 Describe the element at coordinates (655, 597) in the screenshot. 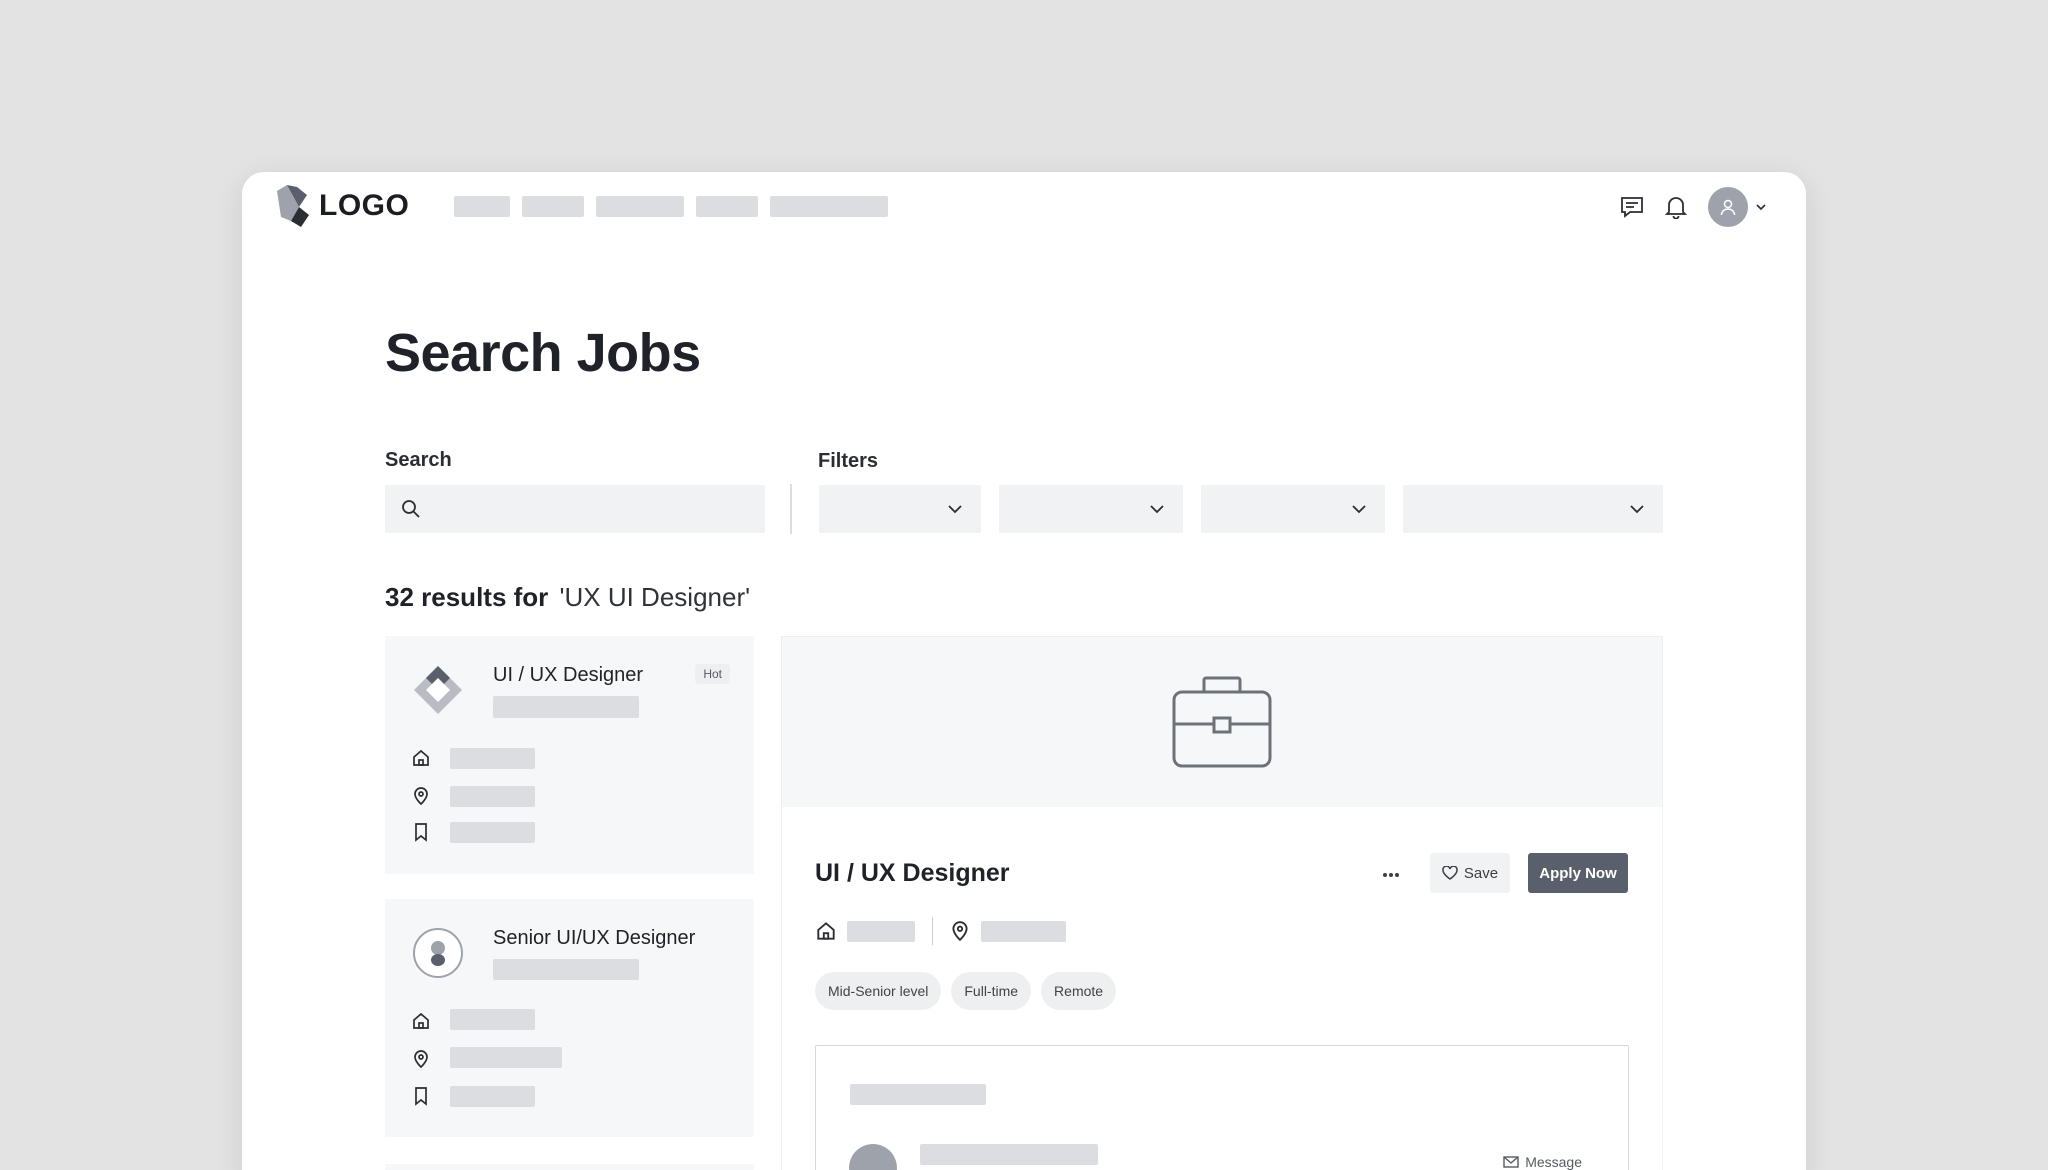

I see `results-query: 'UX UI Designer'` at that location.